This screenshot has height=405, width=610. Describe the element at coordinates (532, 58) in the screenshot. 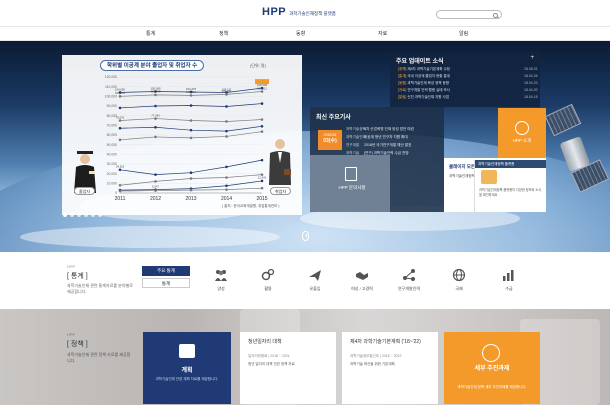

I see `updates-more-button: +` at that location.